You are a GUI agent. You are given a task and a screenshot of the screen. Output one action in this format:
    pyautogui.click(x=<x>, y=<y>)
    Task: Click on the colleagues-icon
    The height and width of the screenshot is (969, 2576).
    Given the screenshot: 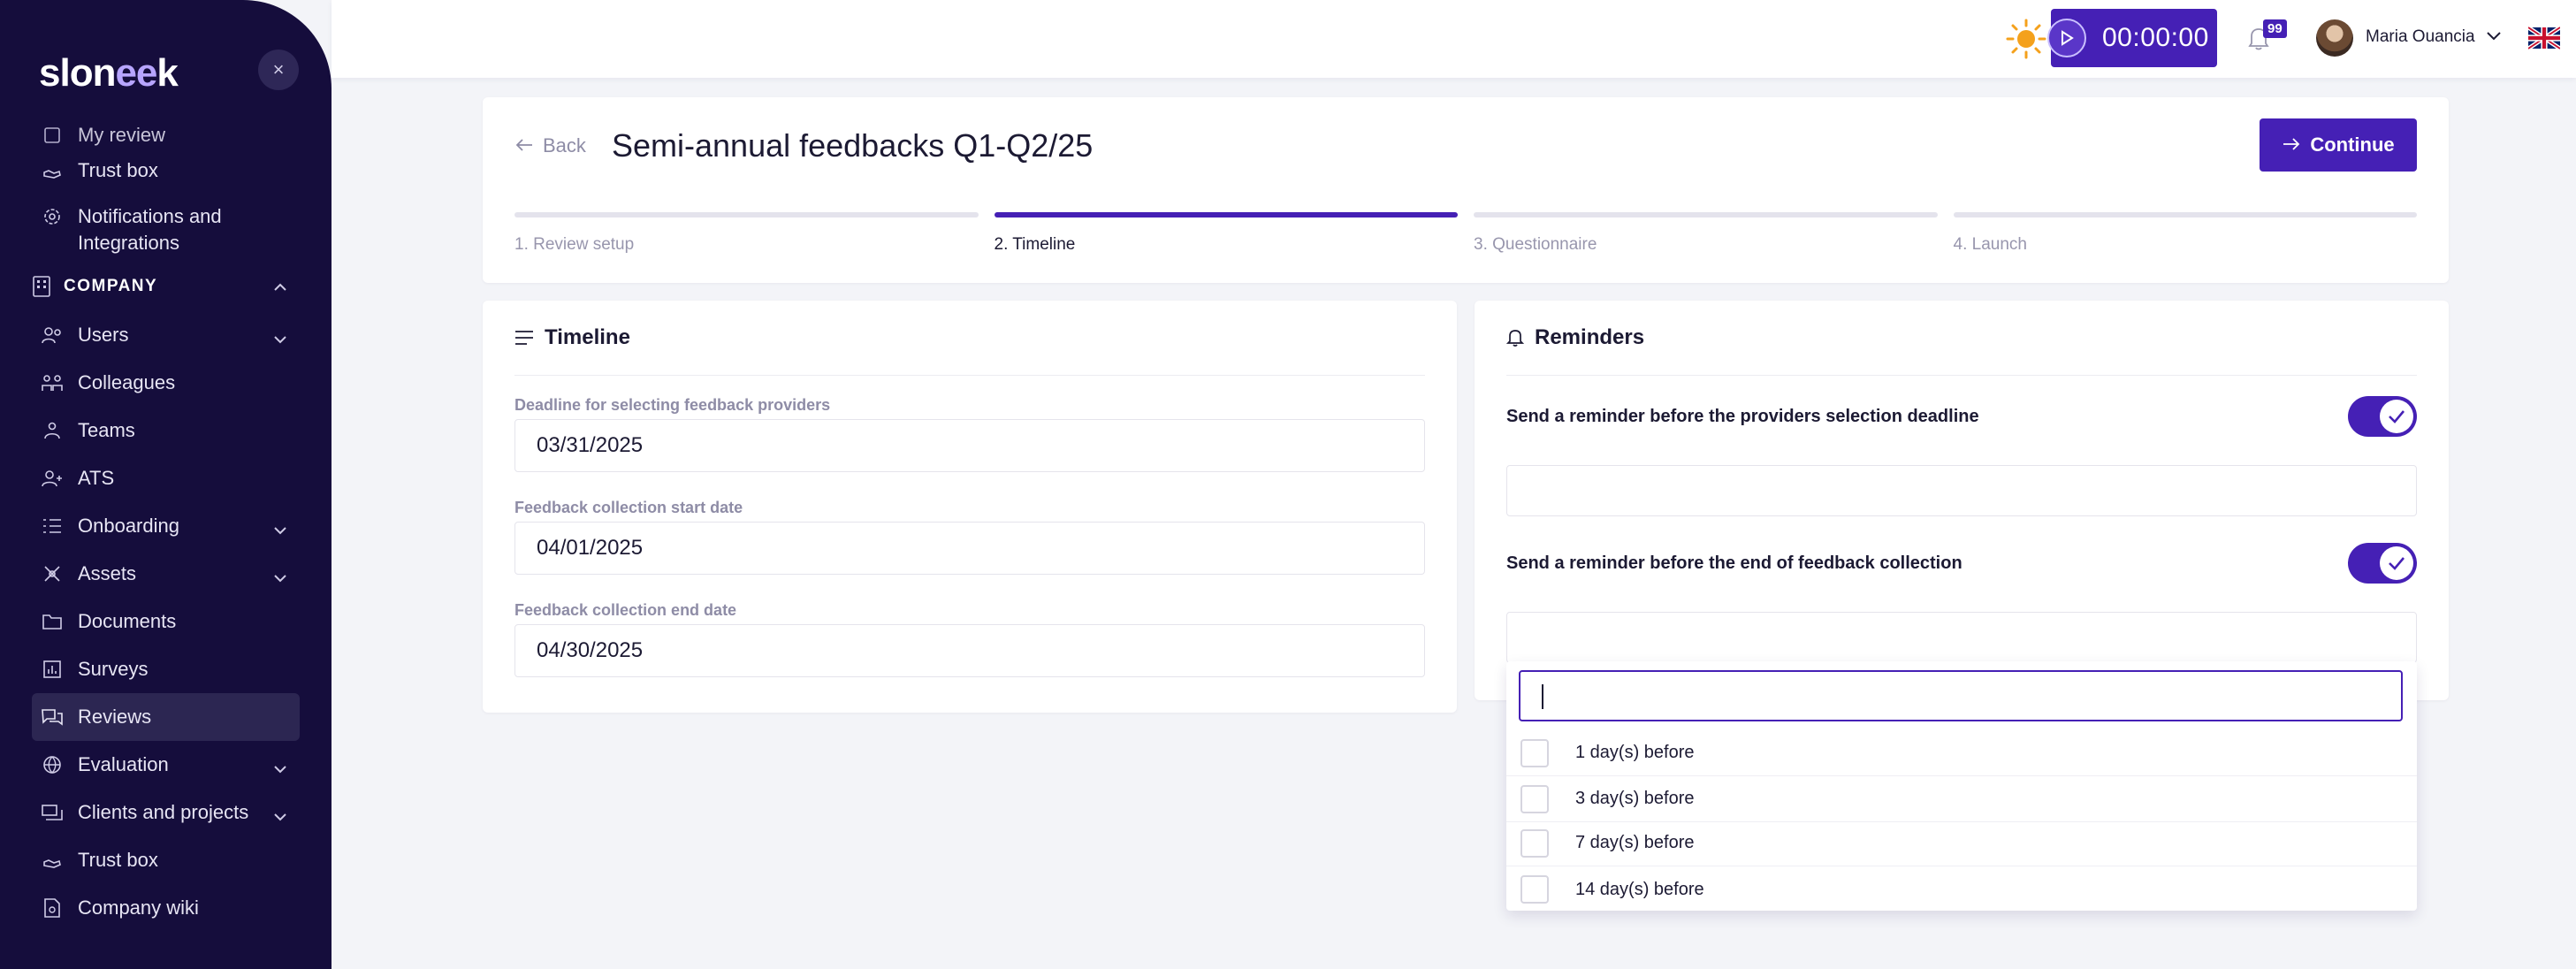 What is the action you would take?
    pyautogui.click(x=52, y=382)
    